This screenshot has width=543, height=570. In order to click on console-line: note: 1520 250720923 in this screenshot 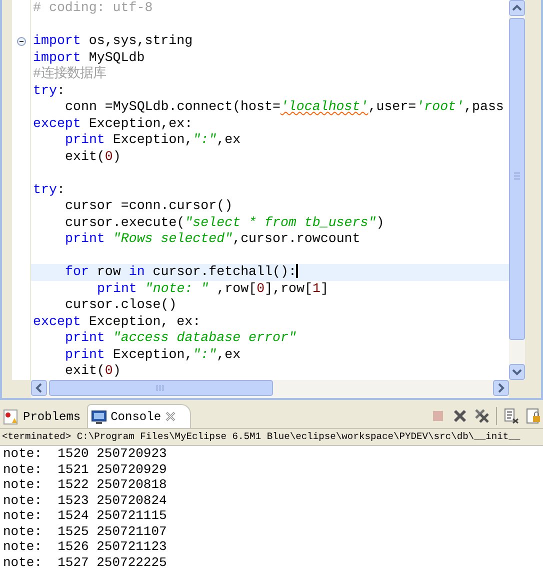, I will do `click(85, 454)`.